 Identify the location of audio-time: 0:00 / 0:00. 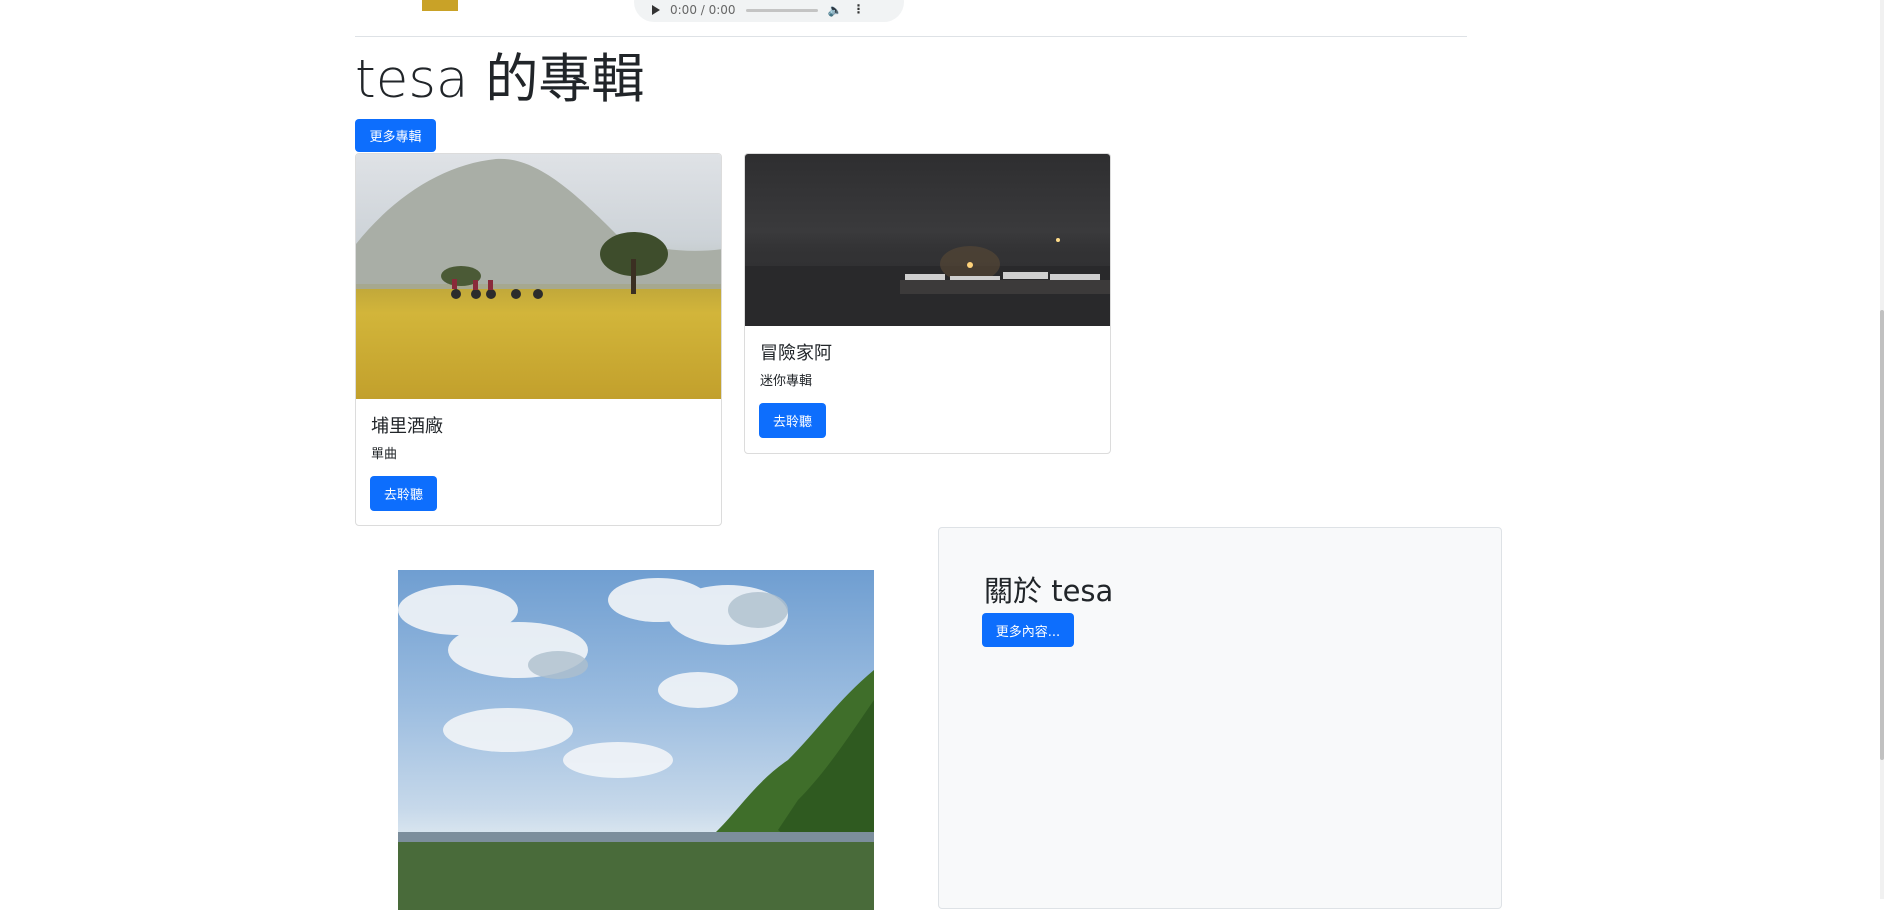
(703, 10).